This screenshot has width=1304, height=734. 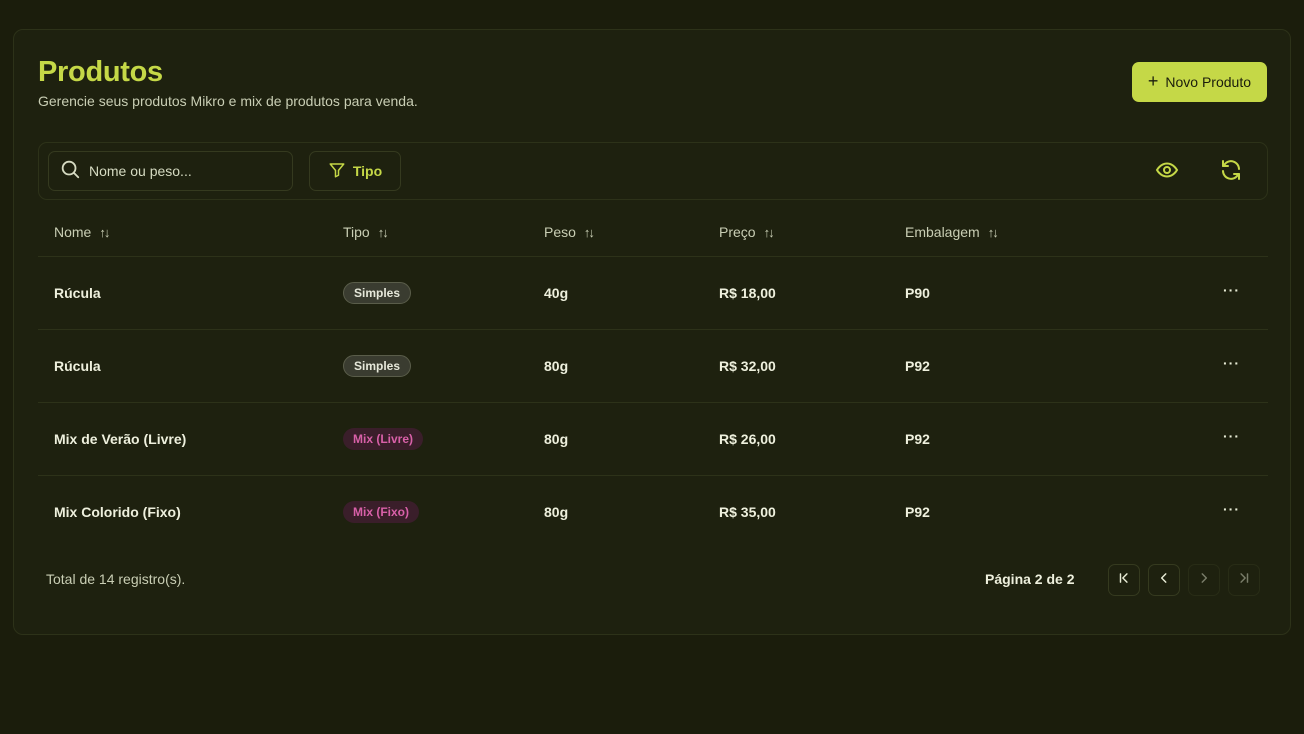 I want to click on page-info: Página 2 de 2, so click(x=1030, y=579).